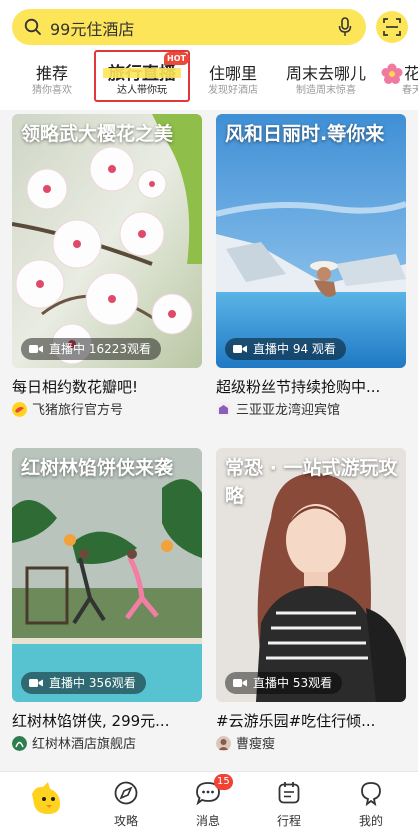  Describe the element at coordinates (289, 793) in the screenshot. I see `itinerary-icon` at that location.